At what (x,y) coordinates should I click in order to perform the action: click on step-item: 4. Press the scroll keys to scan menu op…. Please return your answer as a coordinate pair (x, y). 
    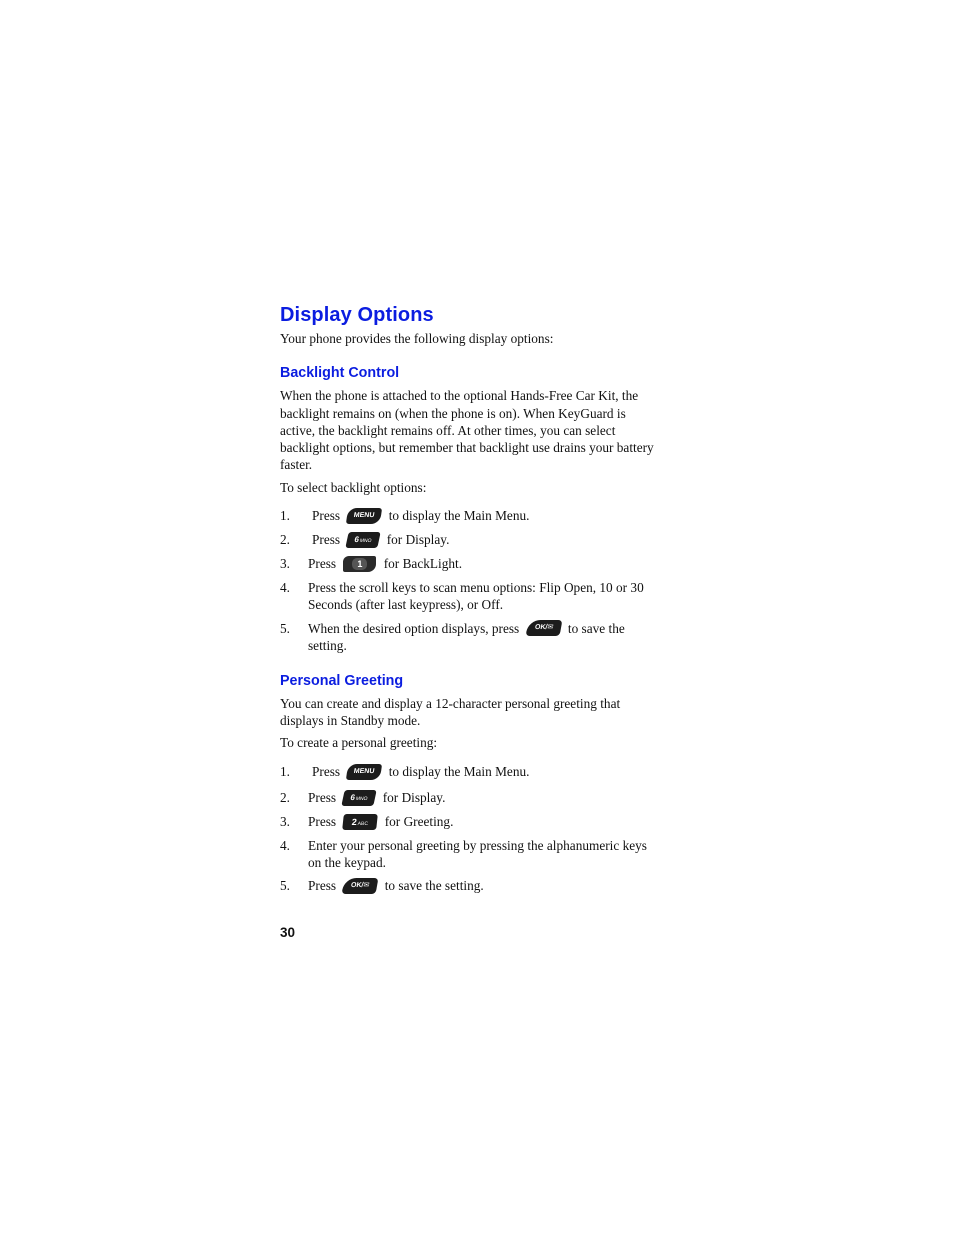
    Looking at the image, I should click on (470, 596).